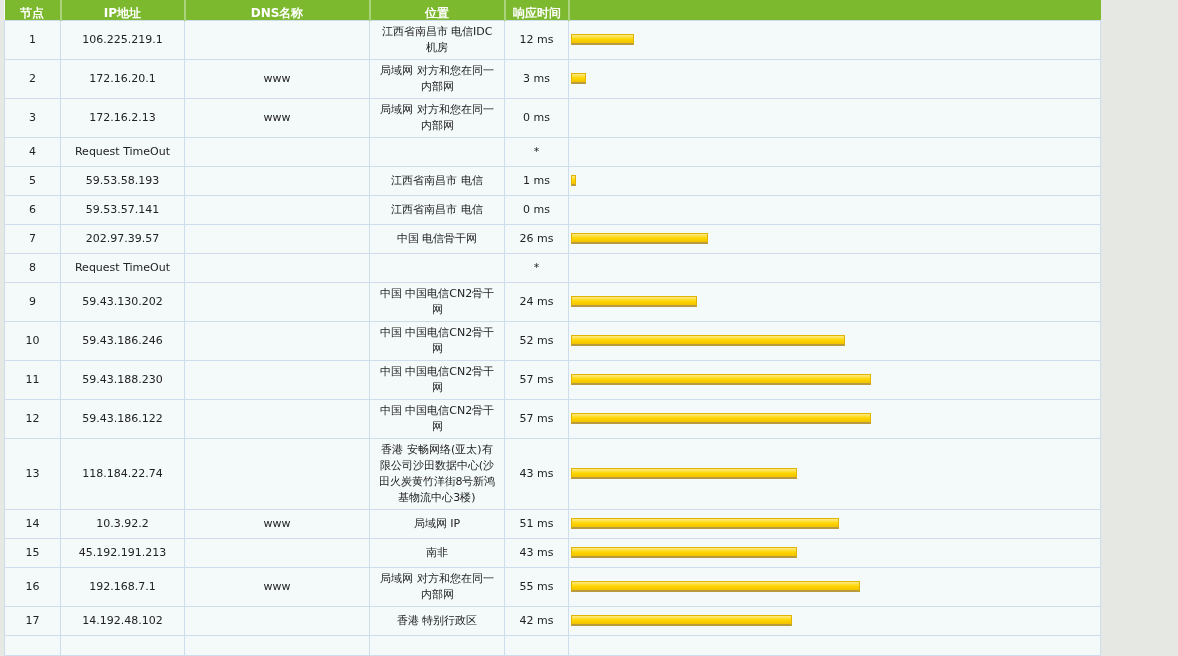  I want to click on table-cell: 55 ms, so click(536, 586).